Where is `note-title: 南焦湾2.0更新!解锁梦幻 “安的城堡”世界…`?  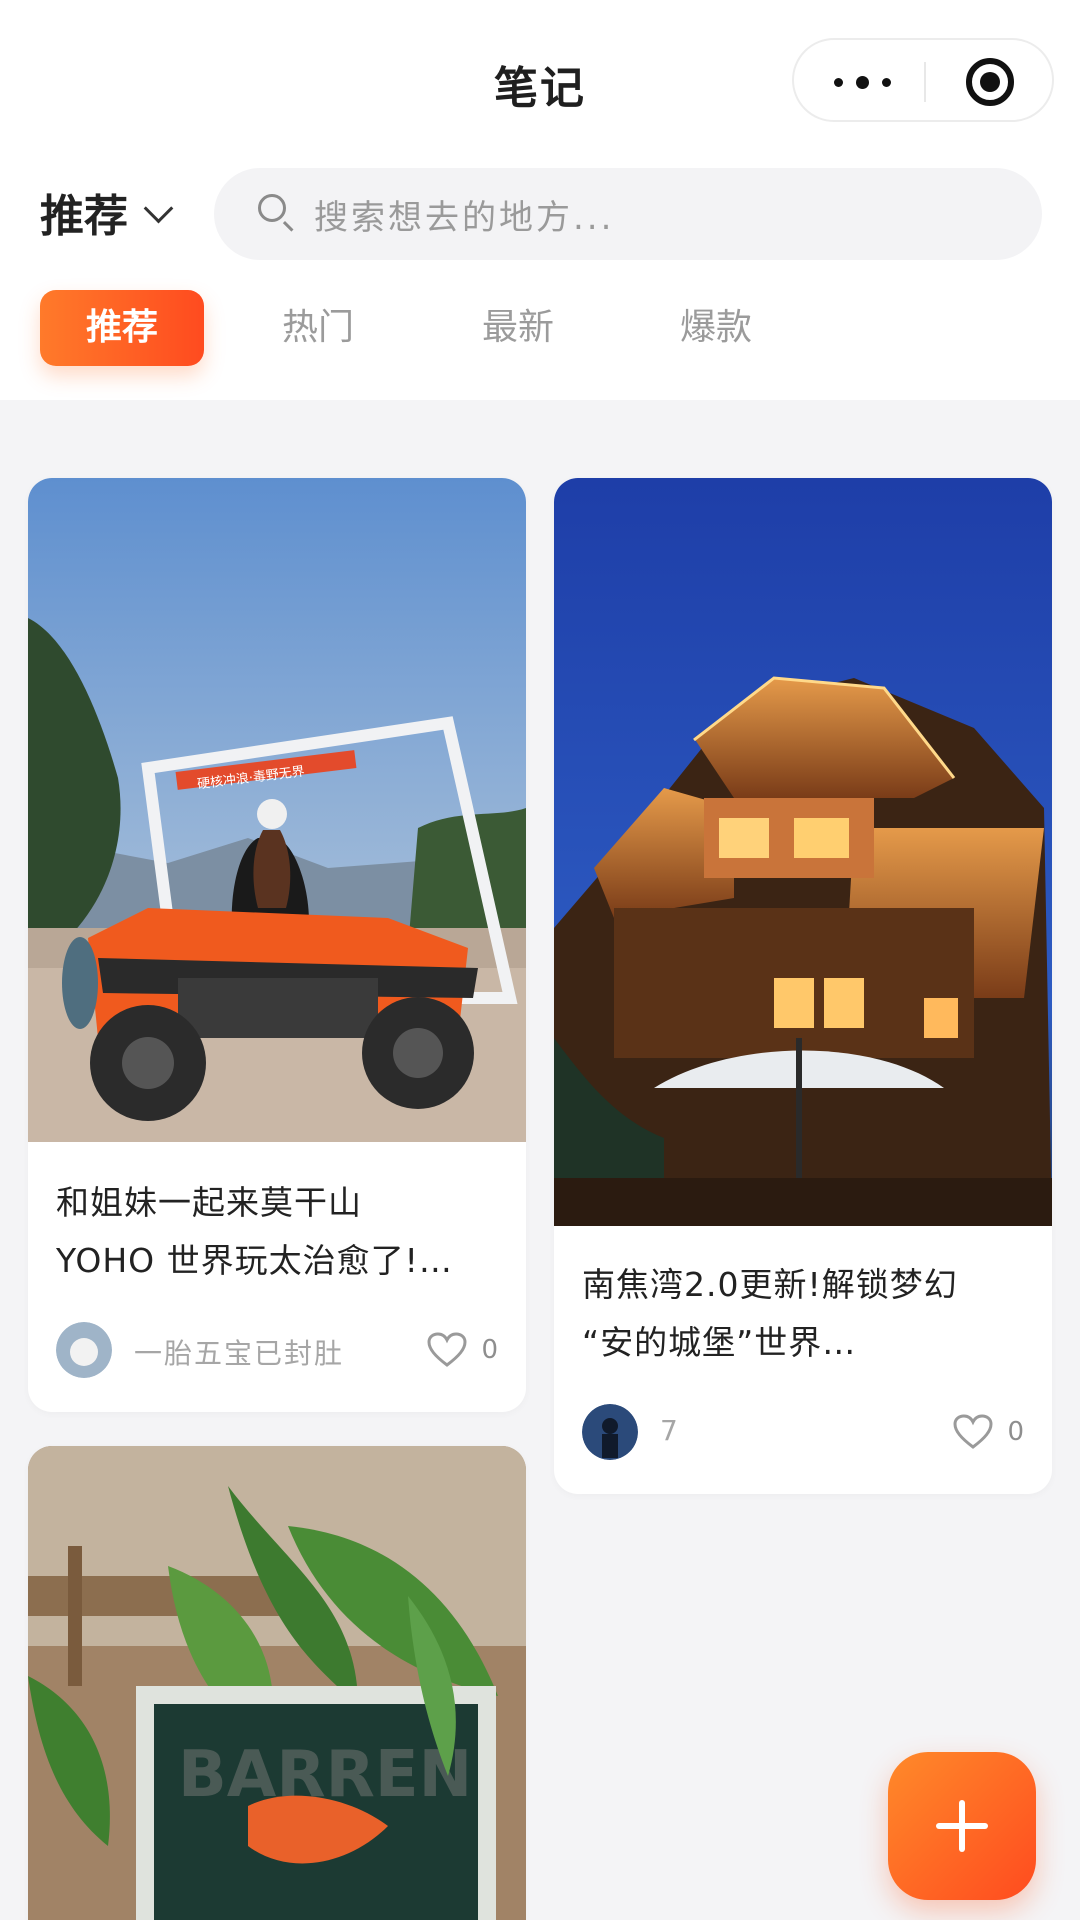 note-title: 南焦湾2.0更新!解锁梦幻 “安的城堡”世界… is located at coordinates (805, 1314).